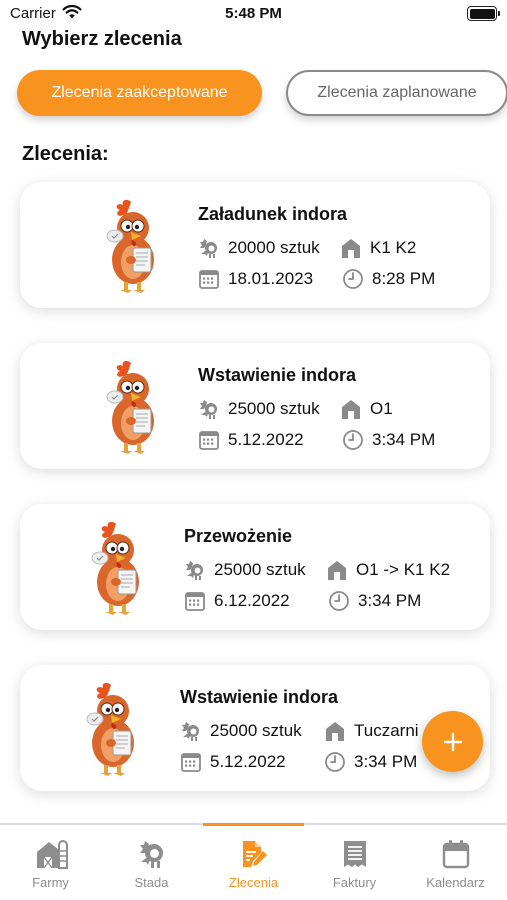 This screenshot has height=900, width=507. Describe the element at coordinates (102, 39) in the screenshot. I see `page-title: Wybierz zlecenia` at that location.